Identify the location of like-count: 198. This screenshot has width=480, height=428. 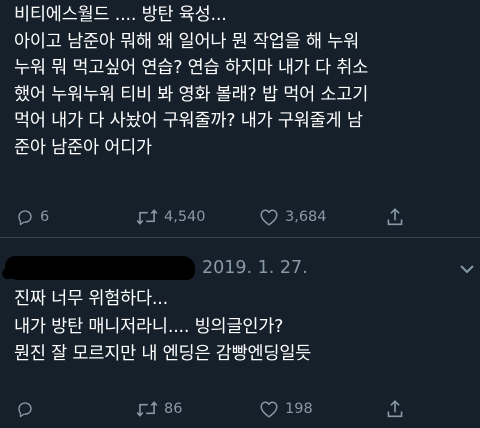
(299, 409).